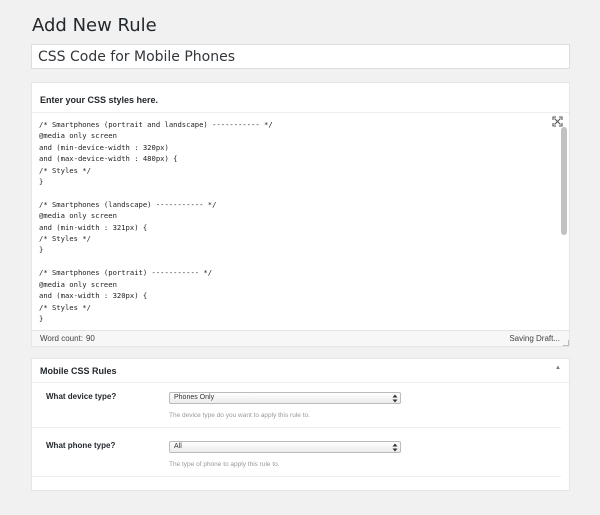 The height and width of the screenshot is (515, 600). Describe the element at coordinates (558, 368) in the screenshot. I see `collapse-arrow-icon: ▲` at that location.